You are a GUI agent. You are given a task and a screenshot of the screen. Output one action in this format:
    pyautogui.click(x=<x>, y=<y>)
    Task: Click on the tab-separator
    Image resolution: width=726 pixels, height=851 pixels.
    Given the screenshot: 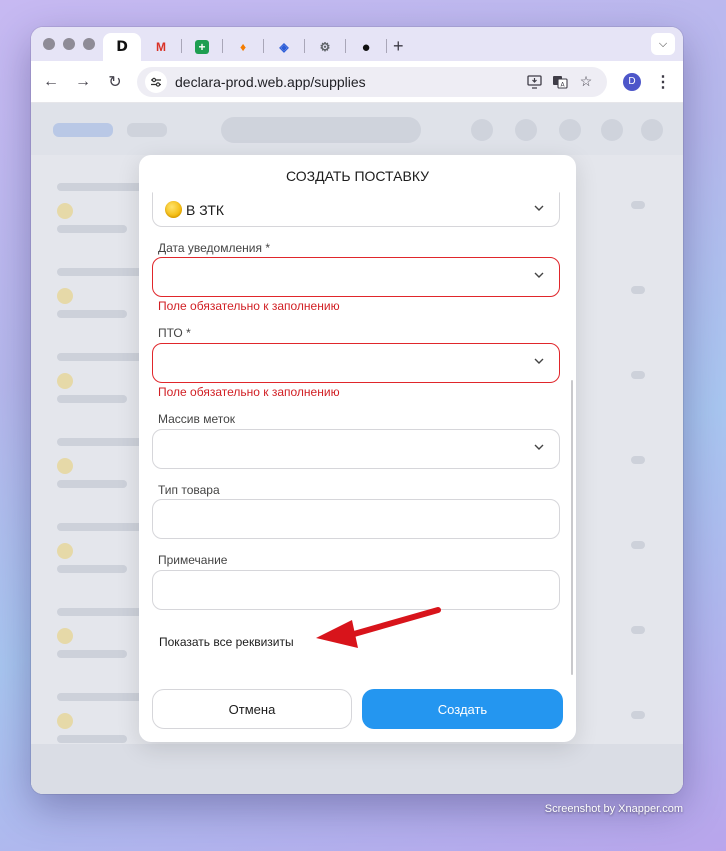 What is the action you would take?
    pyautogui.click(x=386, y=46)
    